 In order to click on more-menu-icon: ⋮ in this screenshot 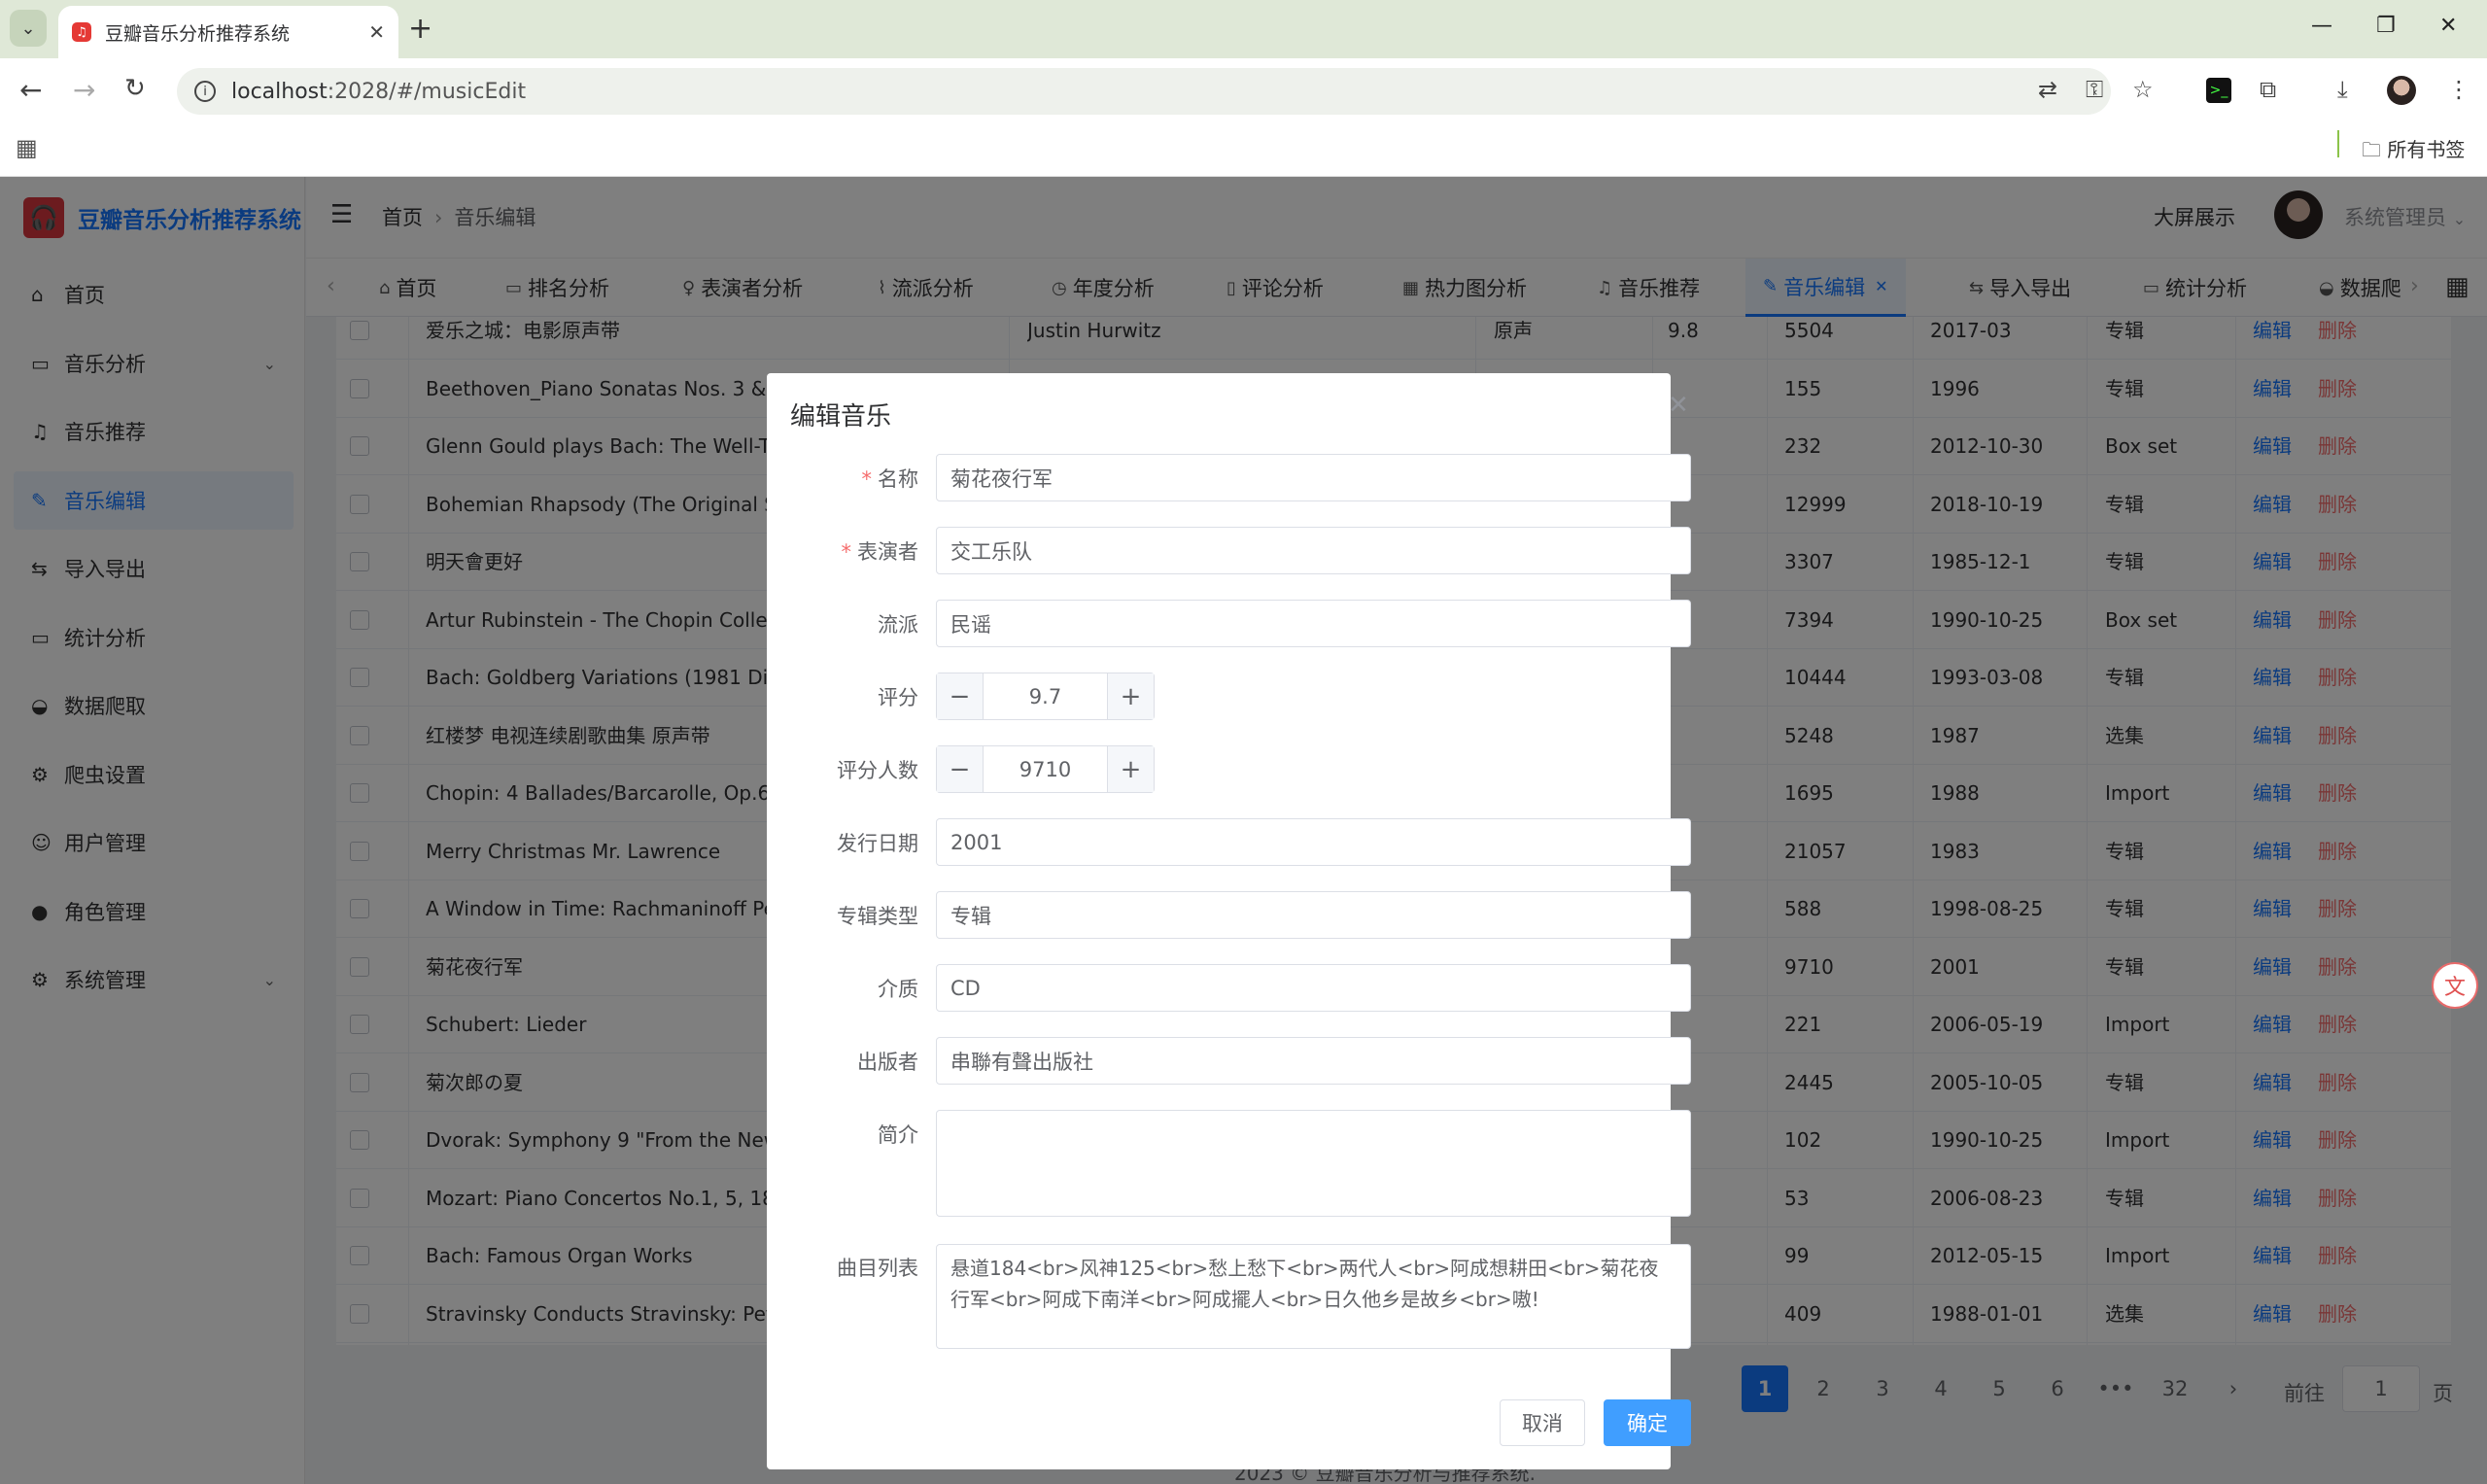, I will do `click(2458, 89)`.